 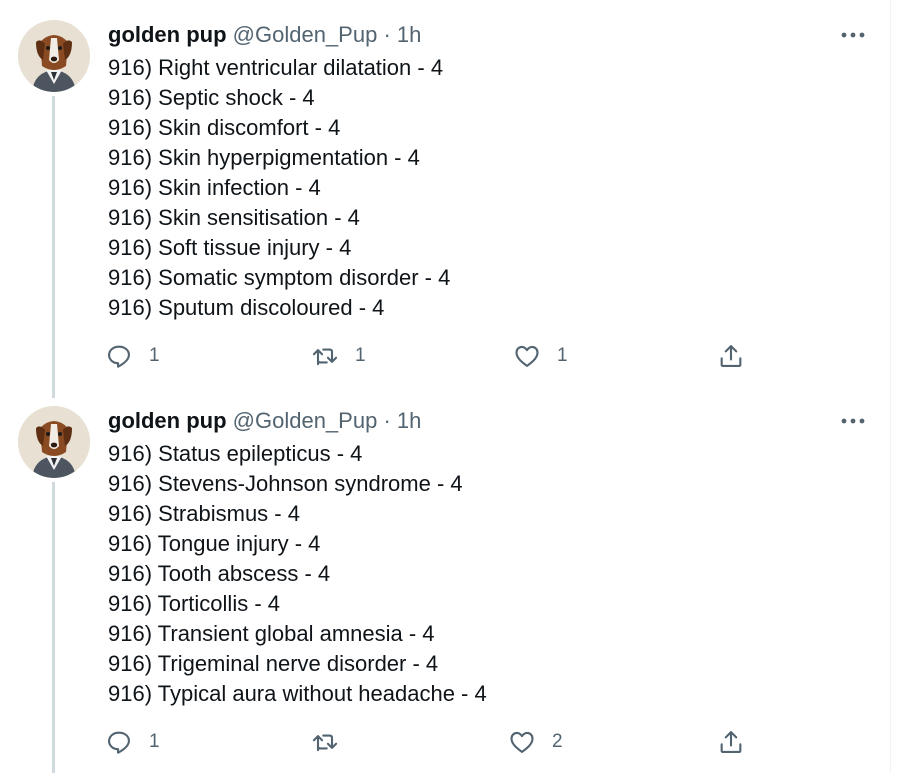 I want to click on tweet-line: 916) Status epilepticus - 4, so click(x=235, y=453).